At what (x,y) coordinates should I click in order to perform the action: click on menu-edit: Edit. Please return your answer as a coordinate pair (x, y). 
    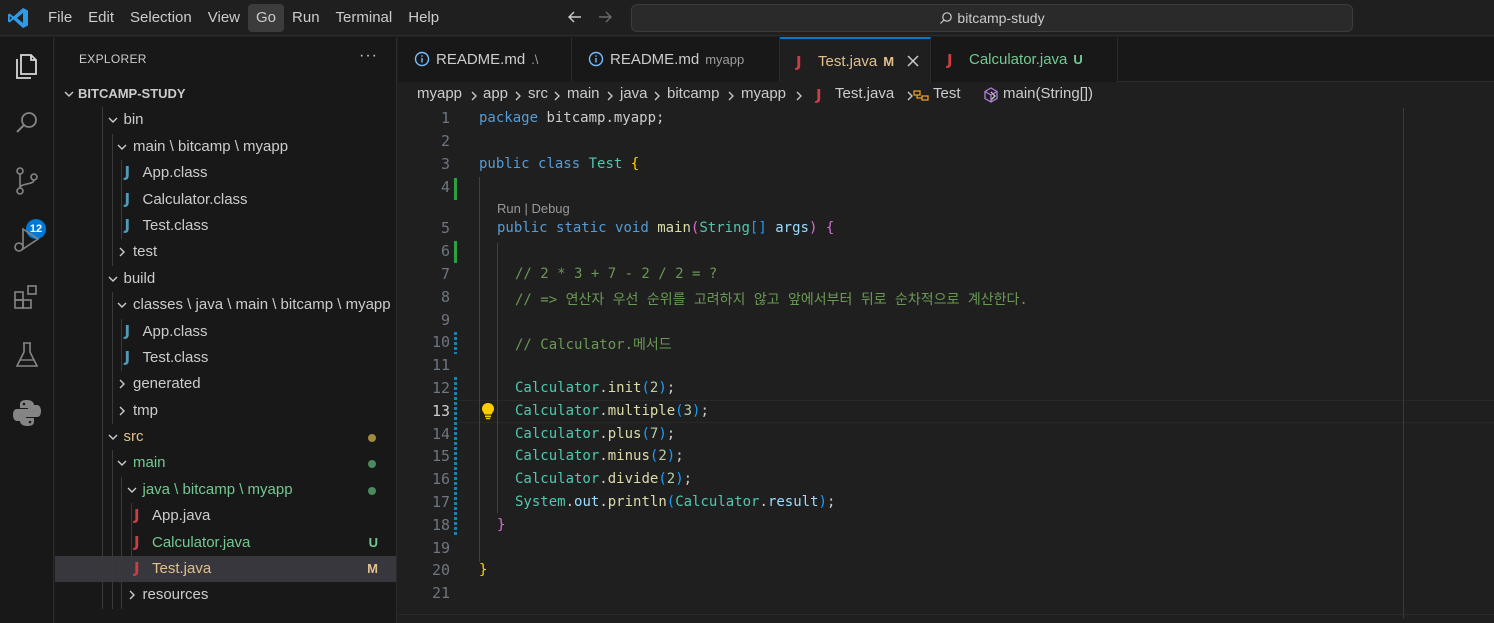
    Looking at the image, I should click on (101, 18).